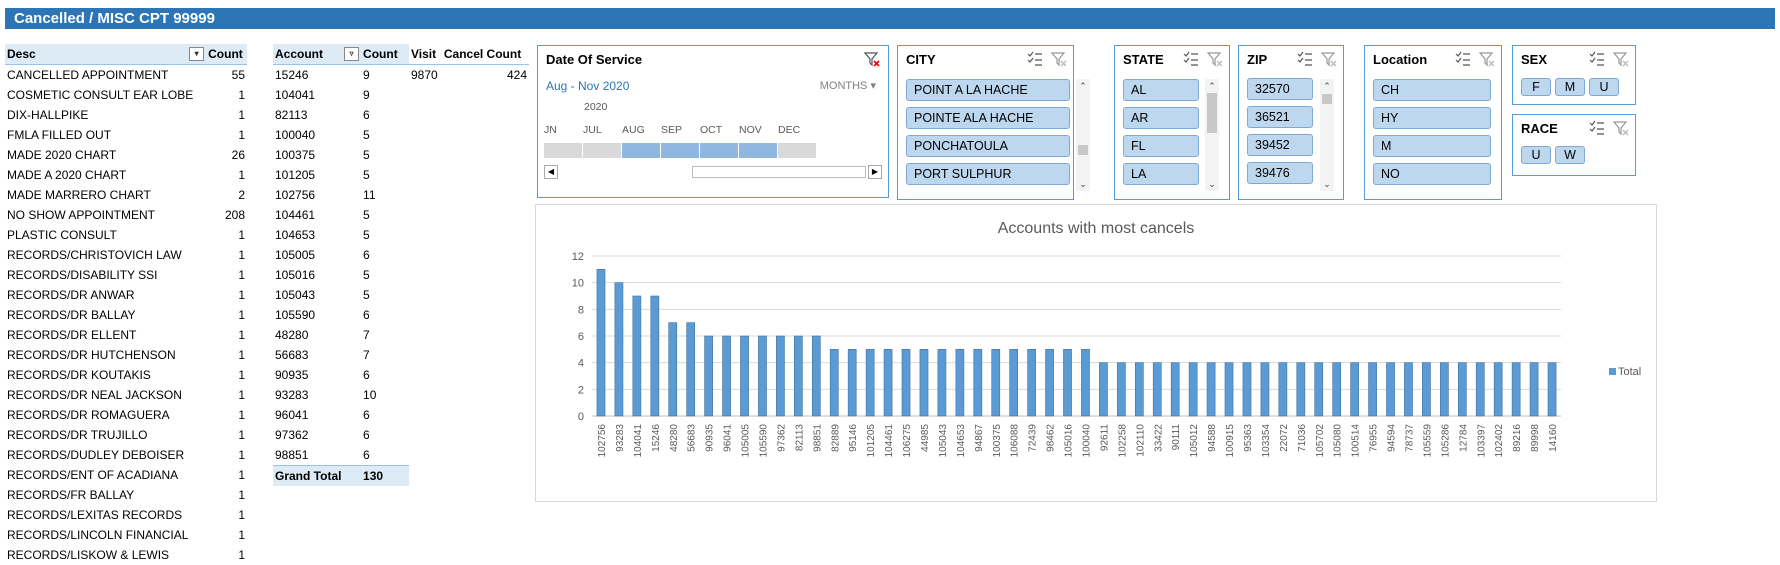 This screenshot has height=565, width=1780. Describe the element at coordinates (126, 315) in the screenshot. I see `table-row: RECORDS/DR BALLAY 1` at that location.